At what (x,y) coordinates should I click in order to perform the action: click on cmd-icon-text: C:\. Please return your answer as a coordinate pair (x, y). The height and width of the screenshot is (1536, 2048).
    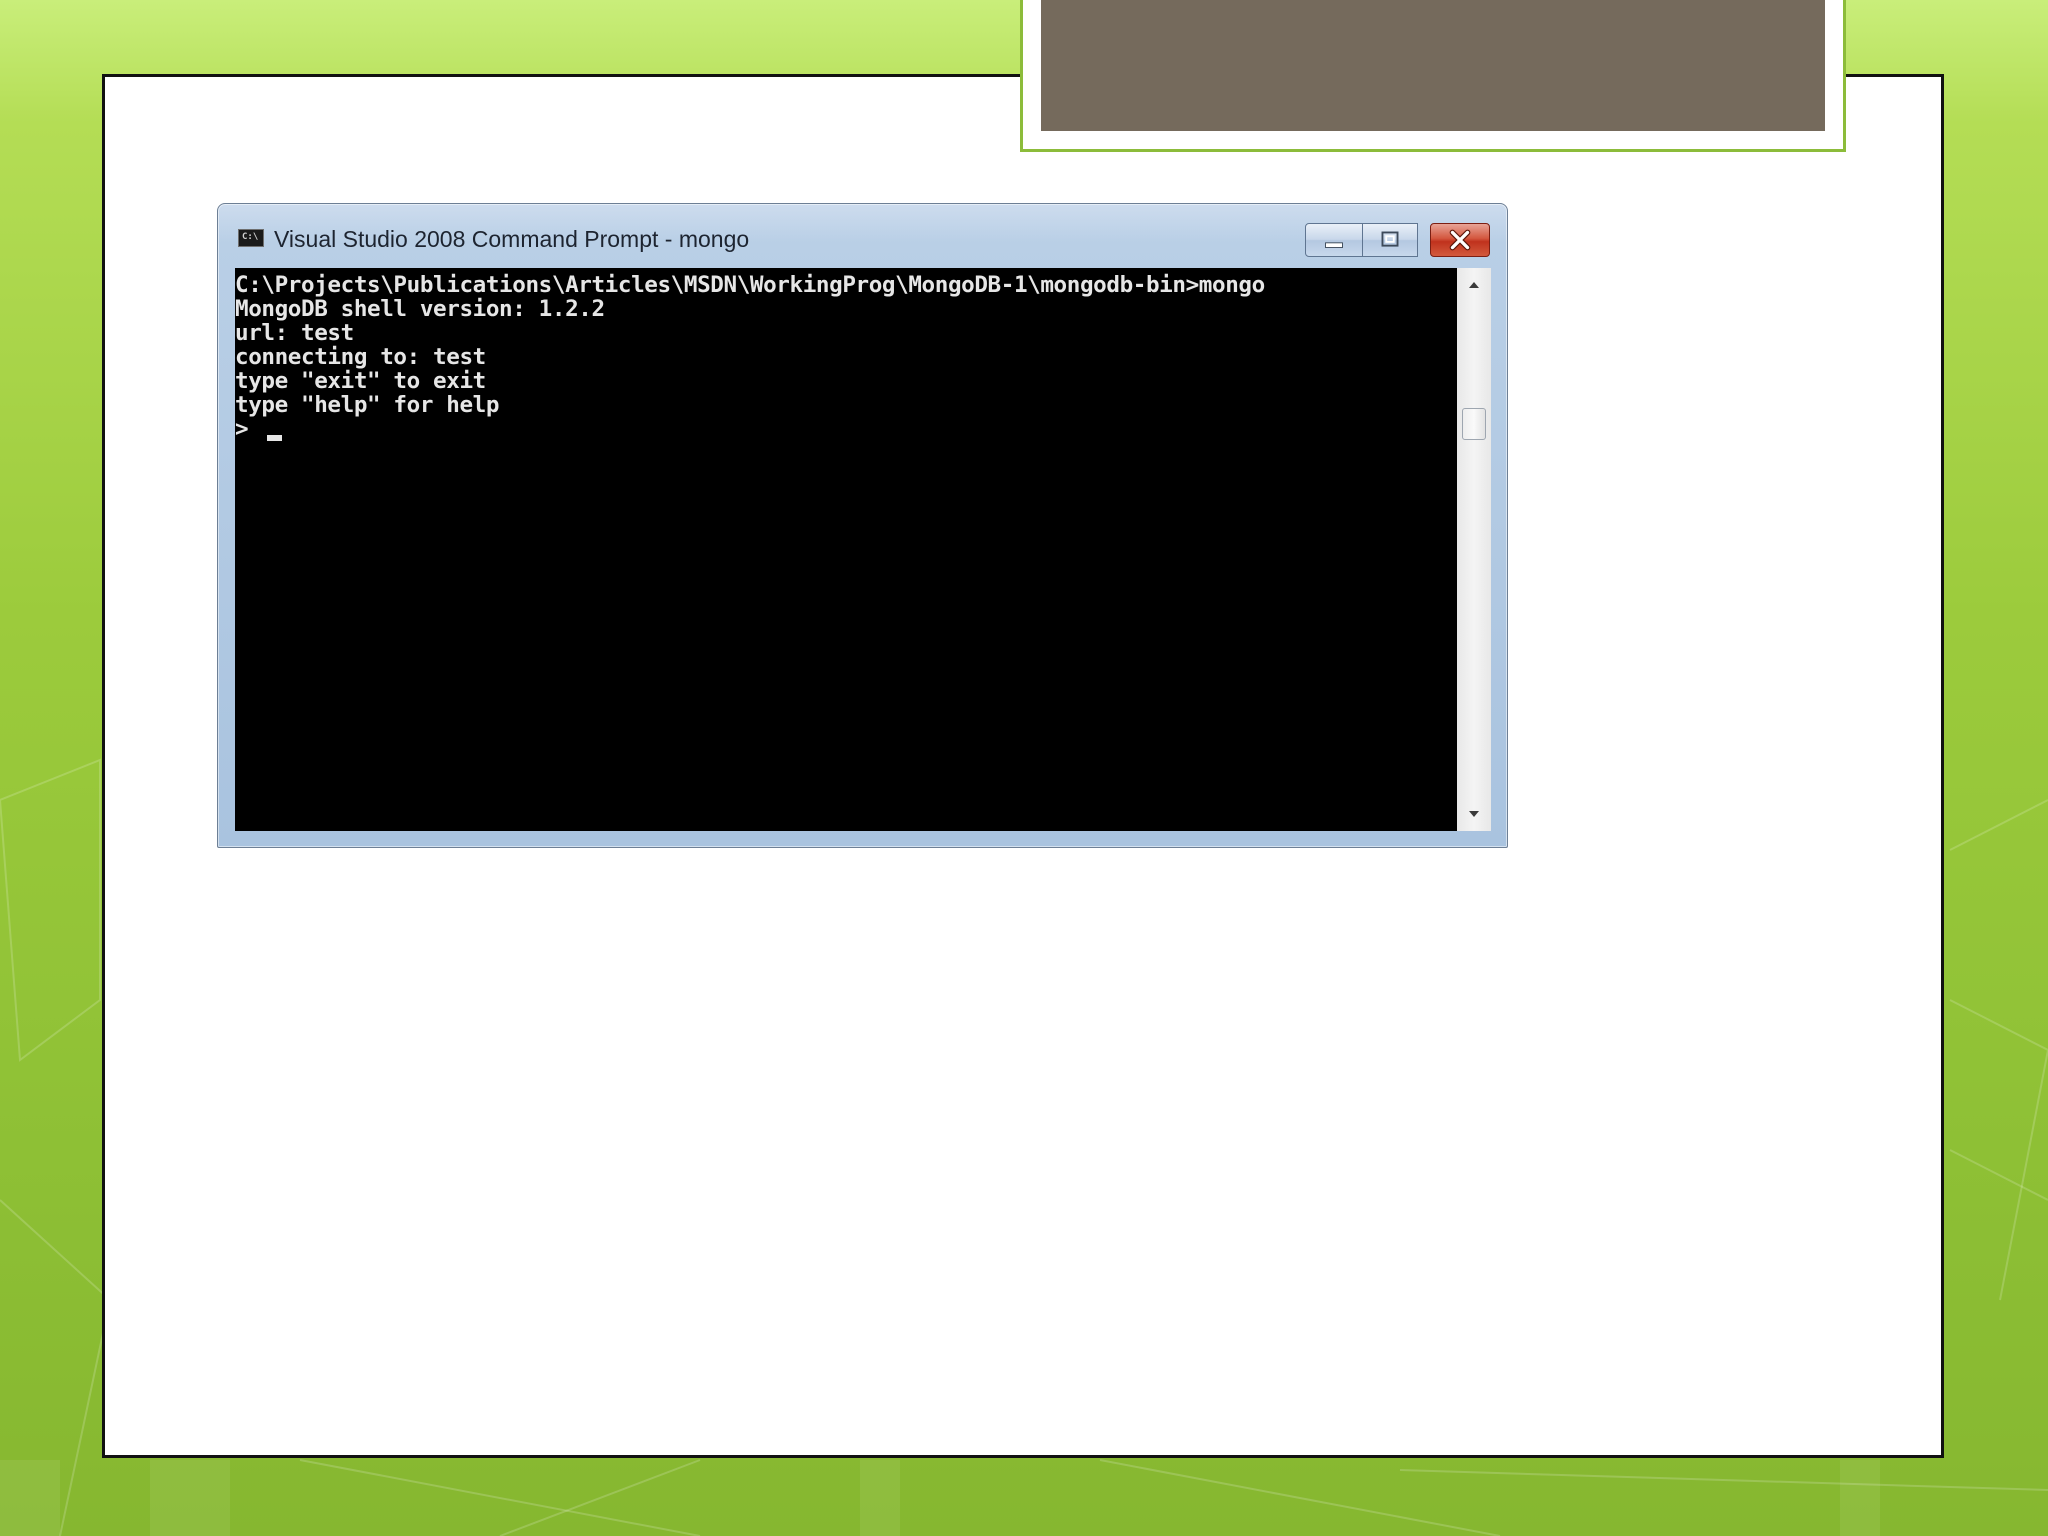
    Looking at the image, I should click on (250, 237).